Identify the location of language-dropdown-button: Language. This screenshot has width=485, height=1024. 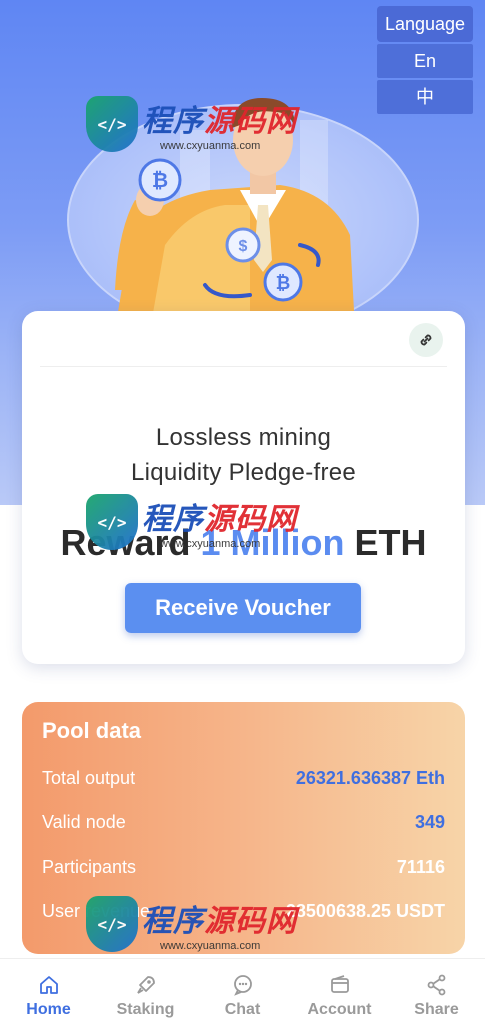
(425, 24).